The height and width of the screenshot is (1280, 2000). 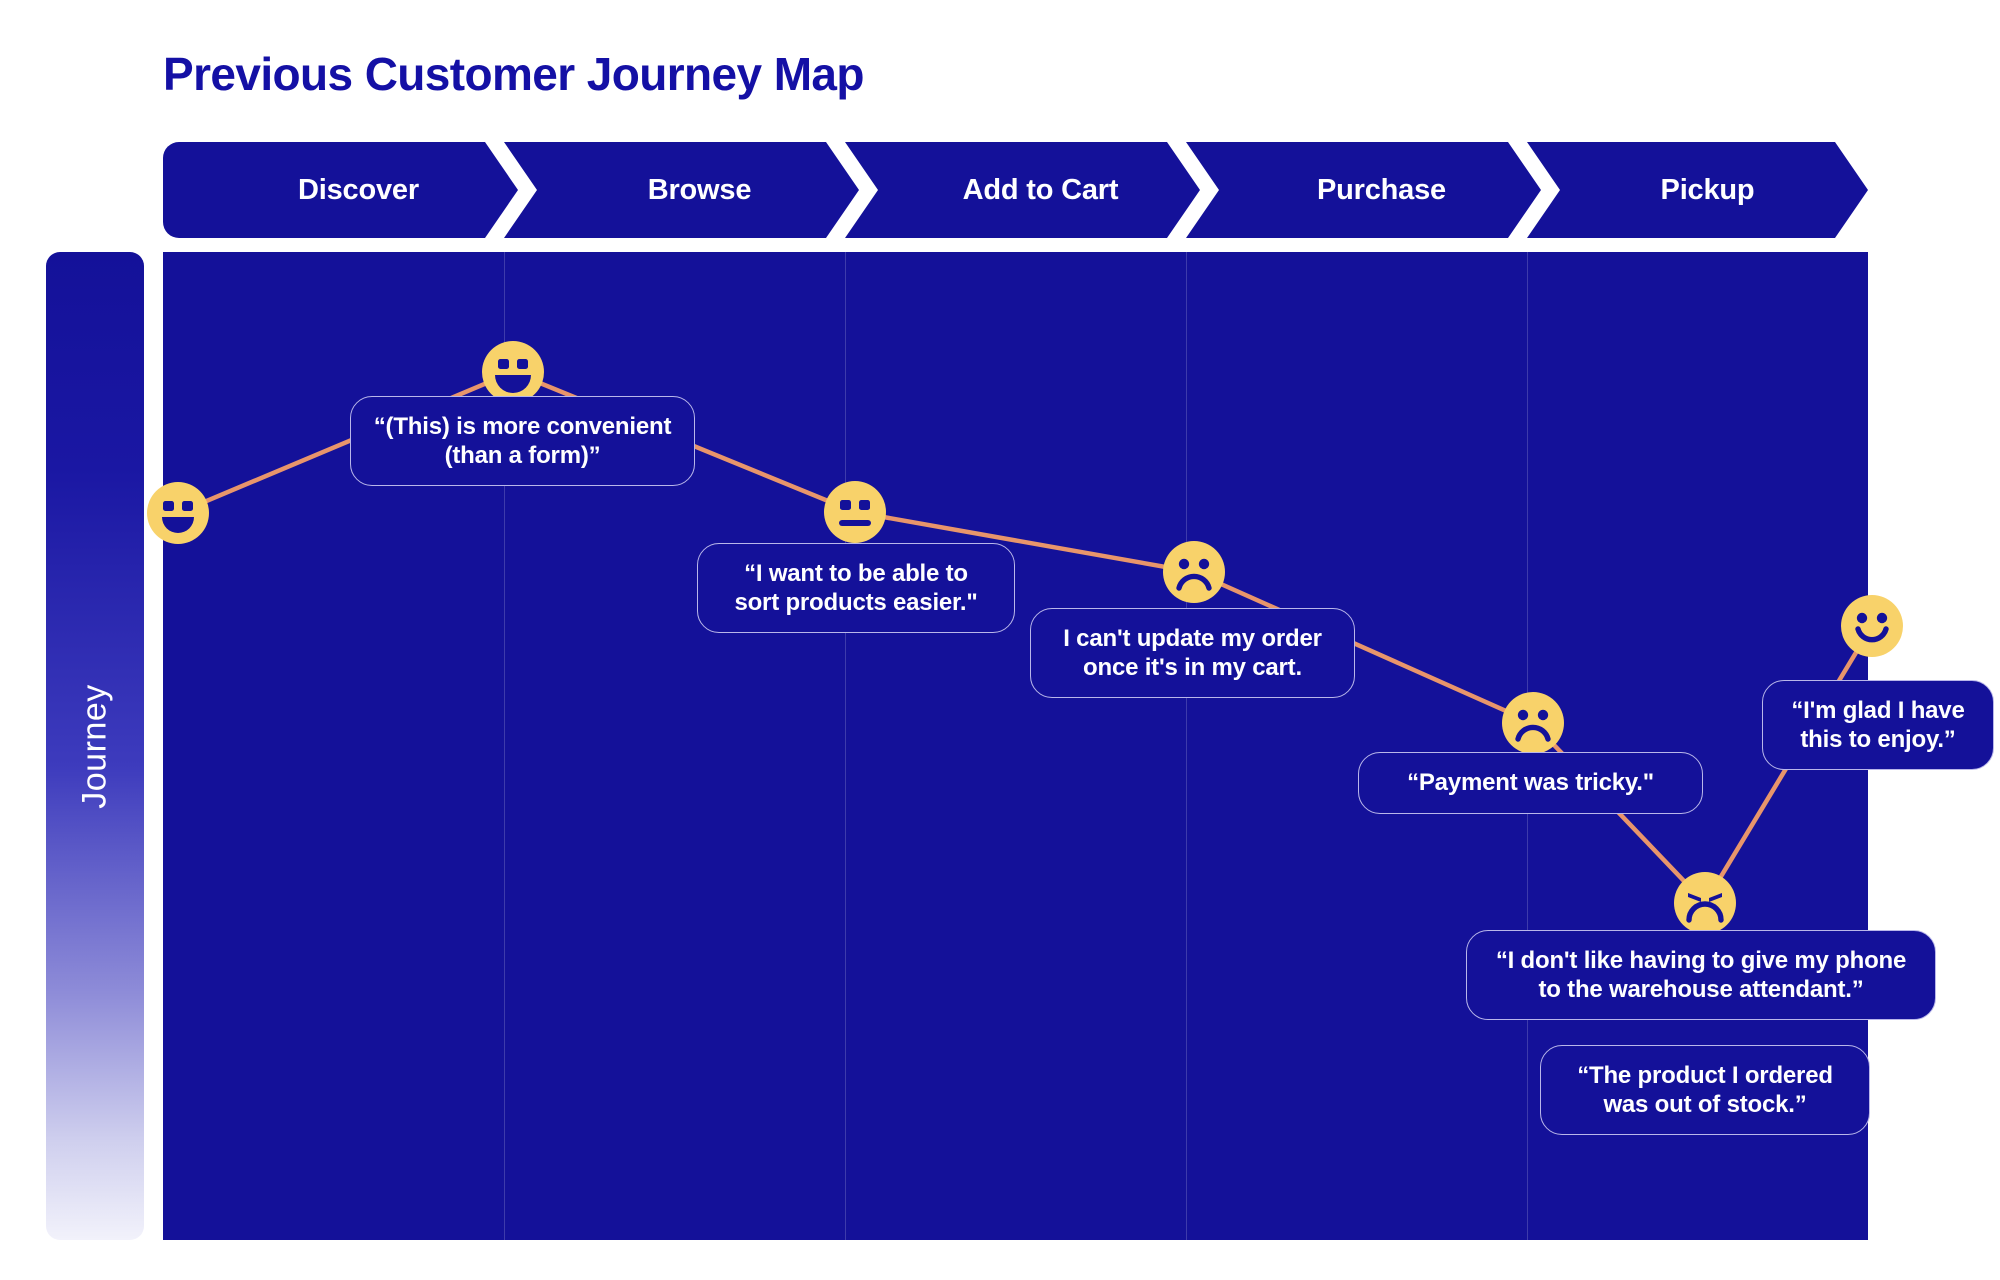 What do you see at coordinates (178, 513) in the screenshot?
I see `face-happy-icon` at bounding box center [178, 513].